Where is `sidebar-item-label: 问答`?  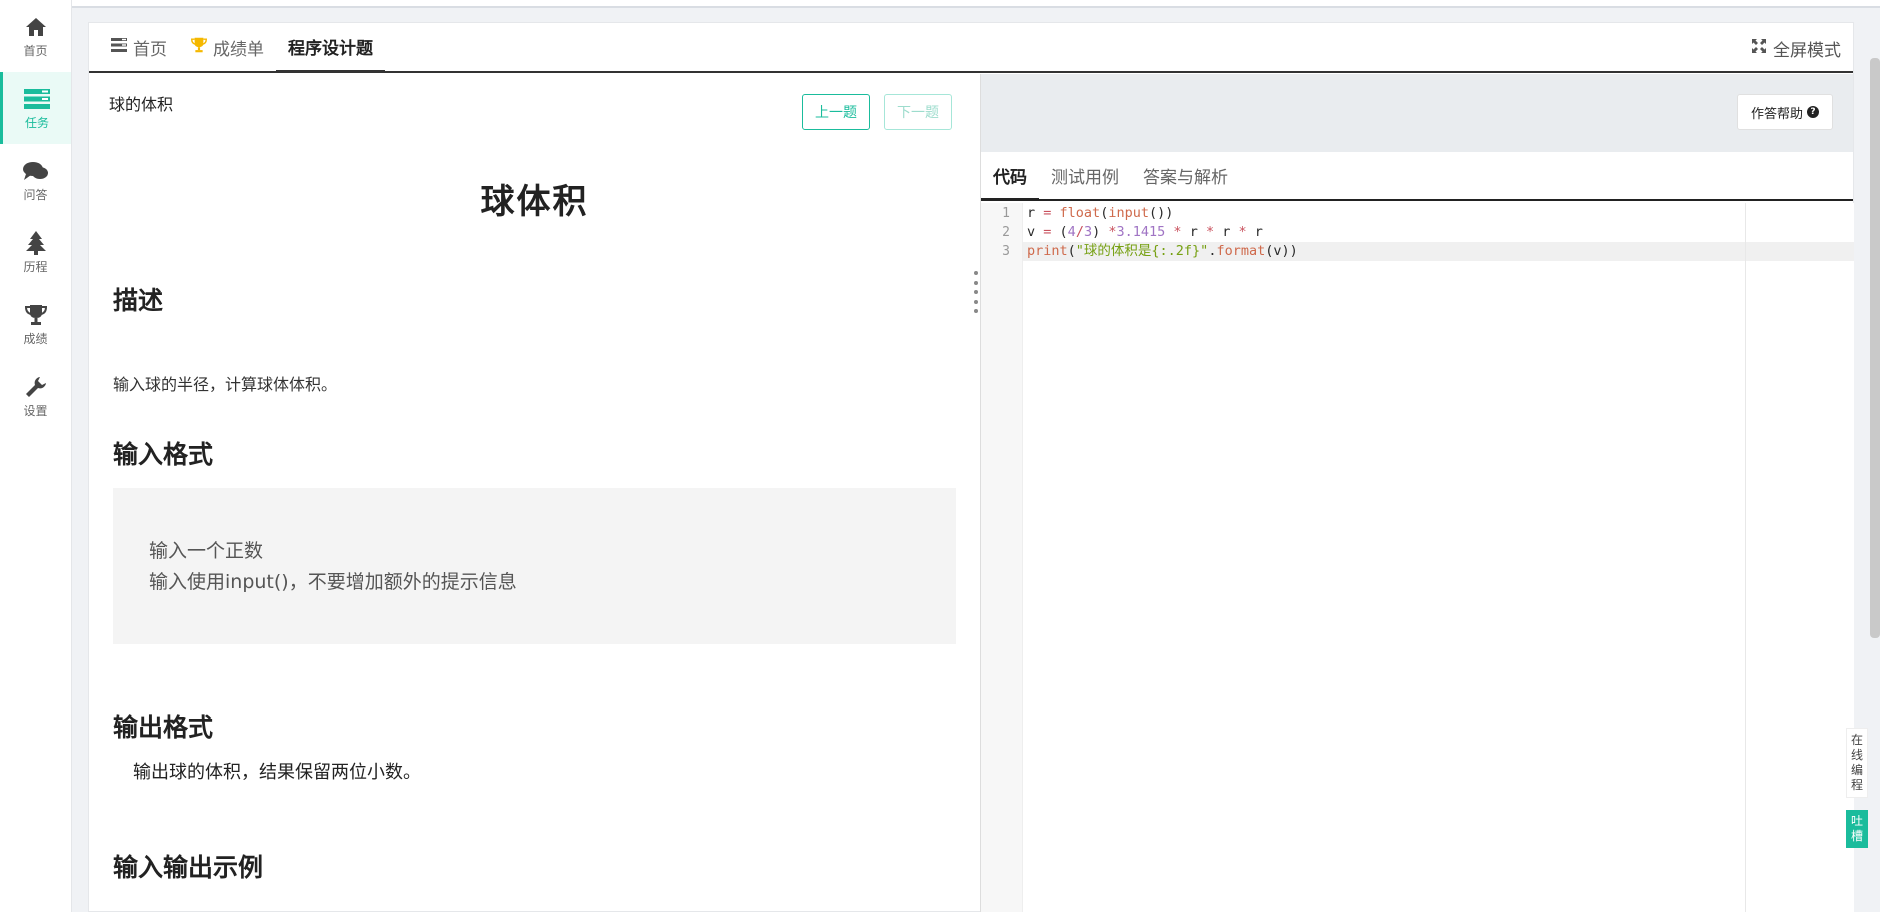
sidebar-item-label: 问答 is located at coordinates (35, 194).